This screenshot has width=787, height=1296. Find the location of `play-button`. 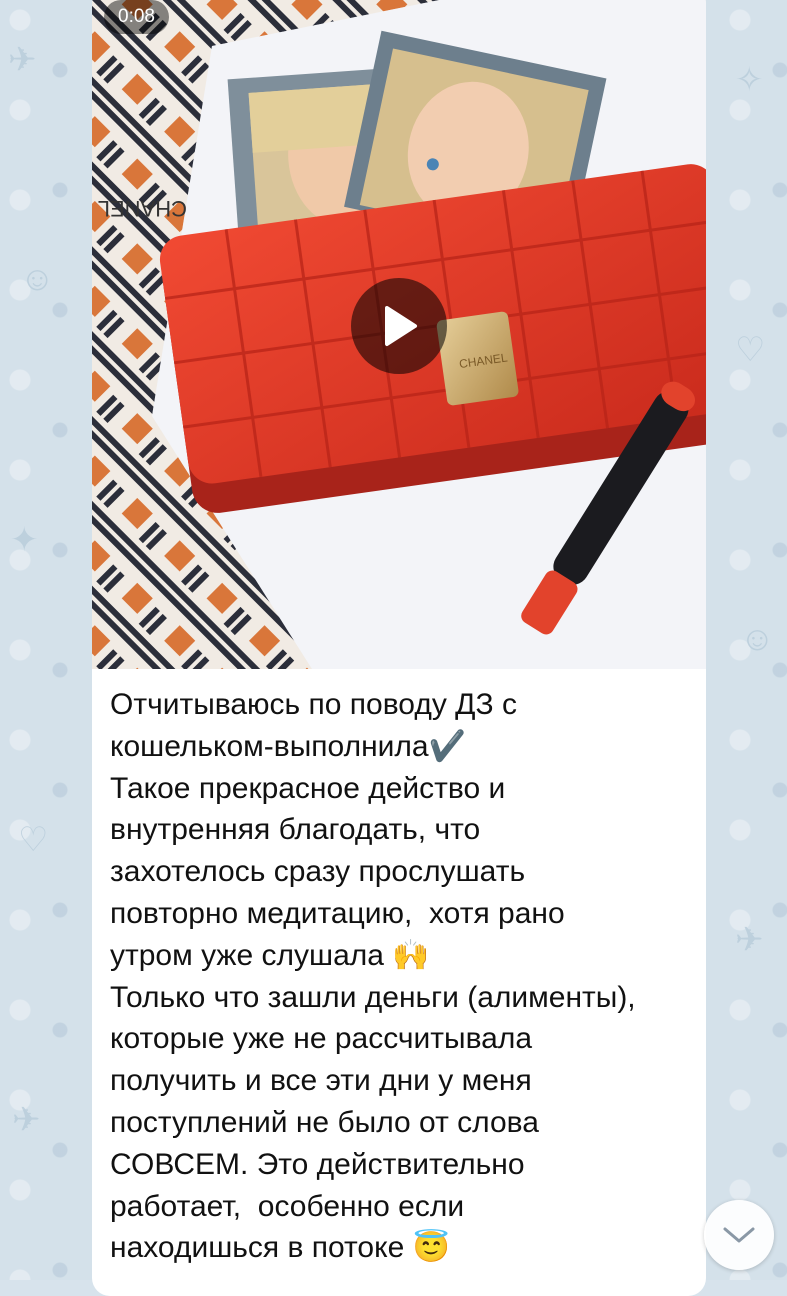

play-button is located at coordinates (399, 326).